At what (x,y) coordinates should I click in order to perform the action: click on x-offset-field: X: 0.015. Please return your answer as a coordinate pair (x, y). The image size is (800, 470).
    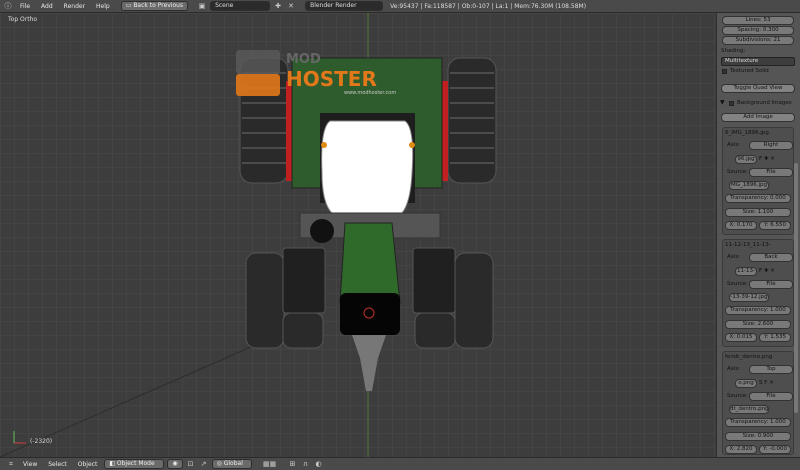
    Looking at the image, I should click on (741, 337).